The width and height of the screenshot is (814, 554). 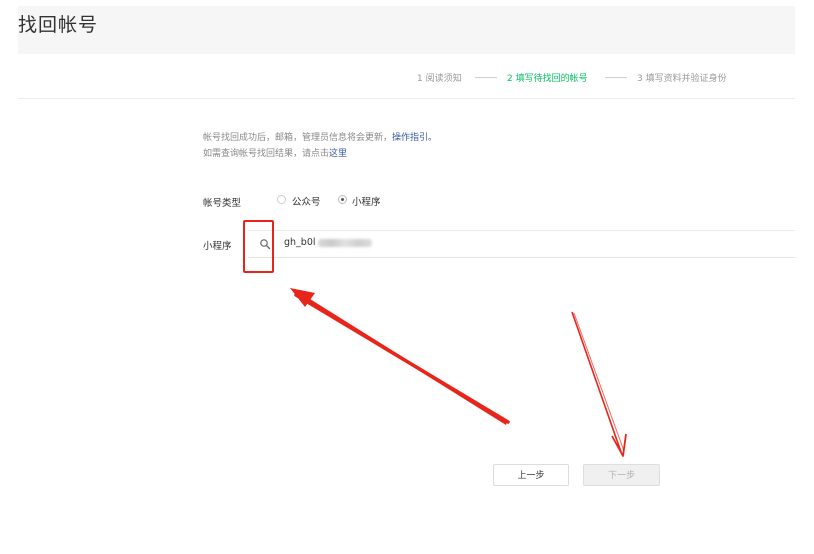 What do you see at coordinates (531, 475) in the screenshot?
I see `prev-step-button: 上一步` at bounding box center [531, 475].